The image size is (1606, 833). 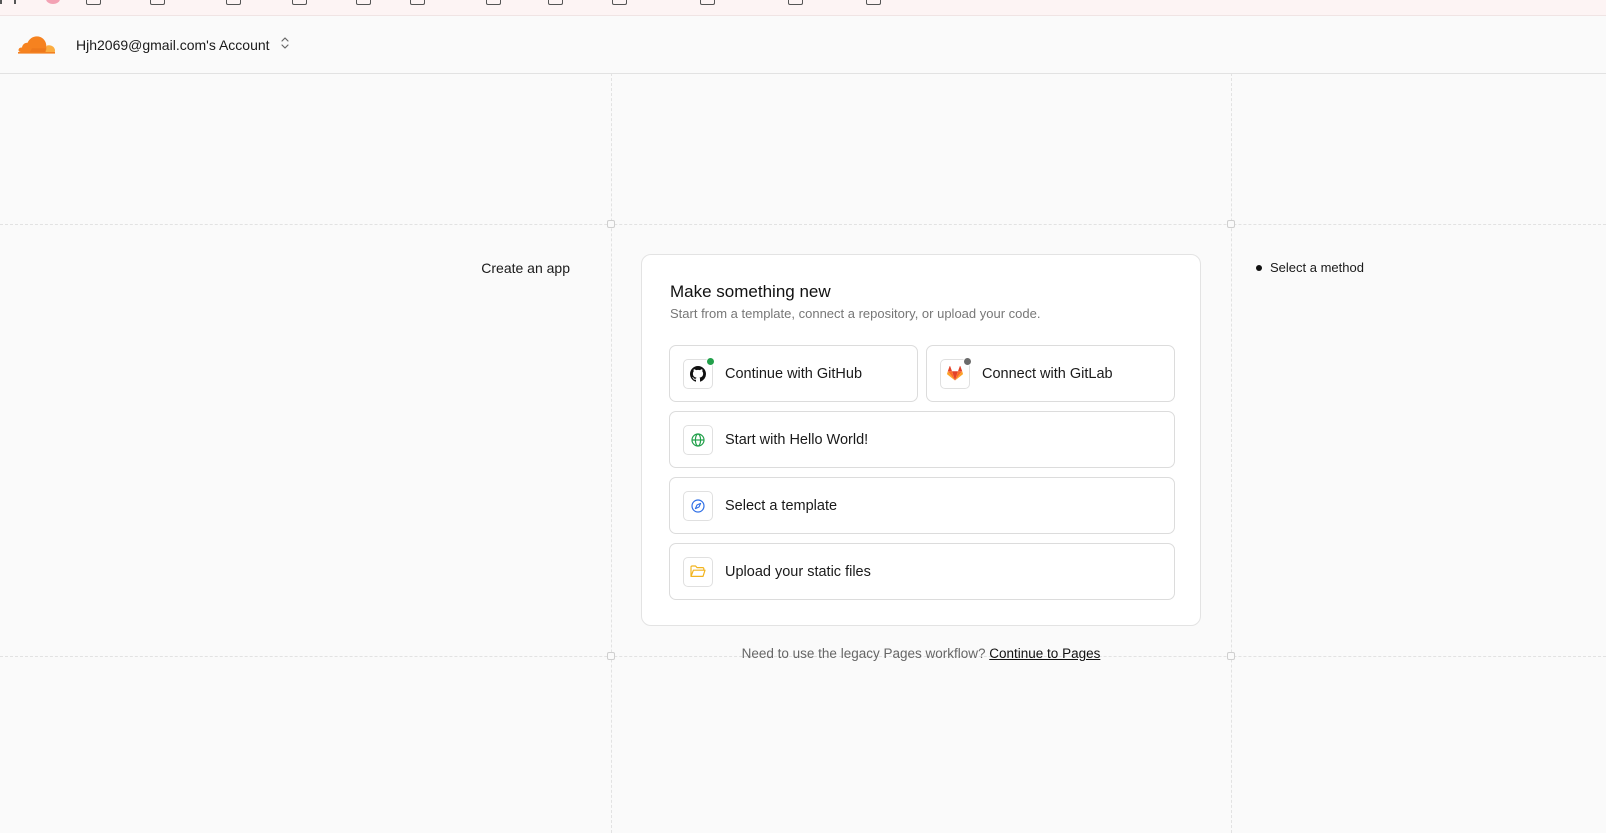 I want to click on globe-icon, so click(x=698, y=439).